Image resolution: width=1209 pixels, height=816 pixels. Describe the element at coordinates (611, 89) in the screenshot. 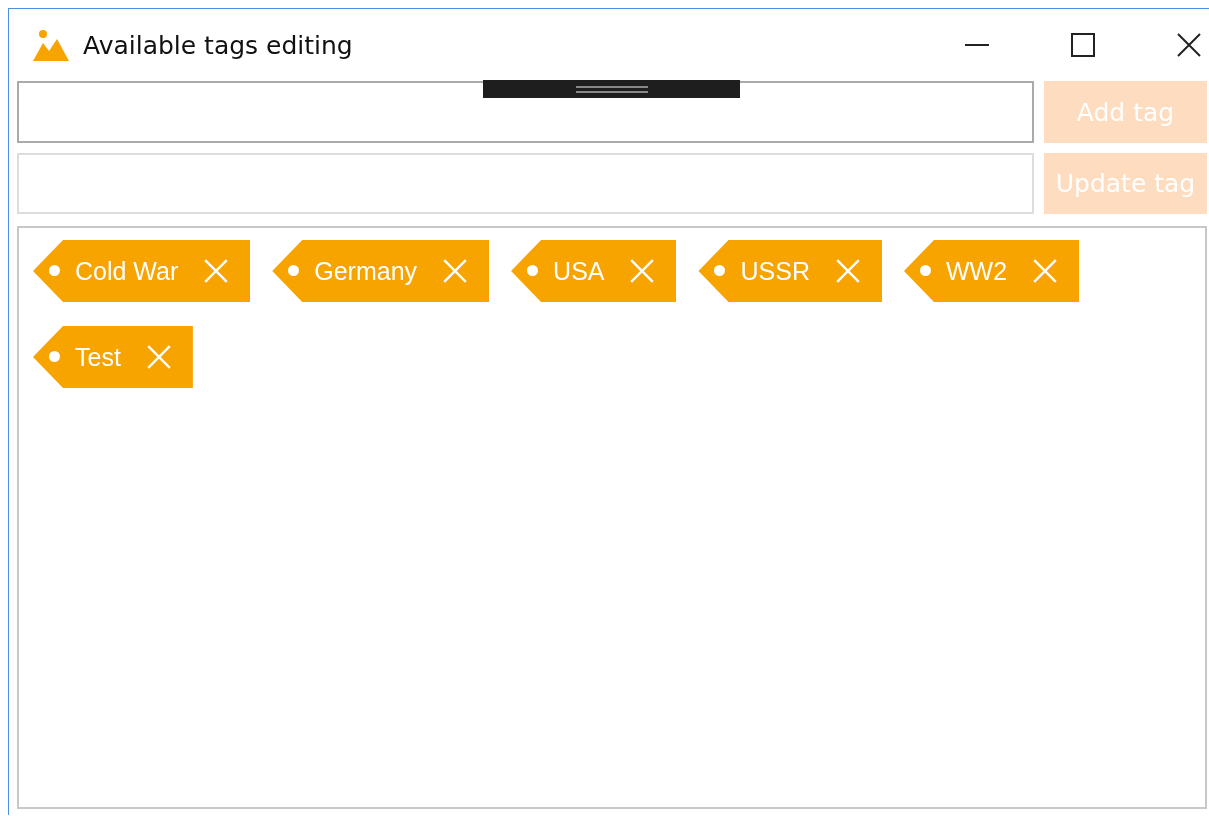

I see `drag-handle` at that location.